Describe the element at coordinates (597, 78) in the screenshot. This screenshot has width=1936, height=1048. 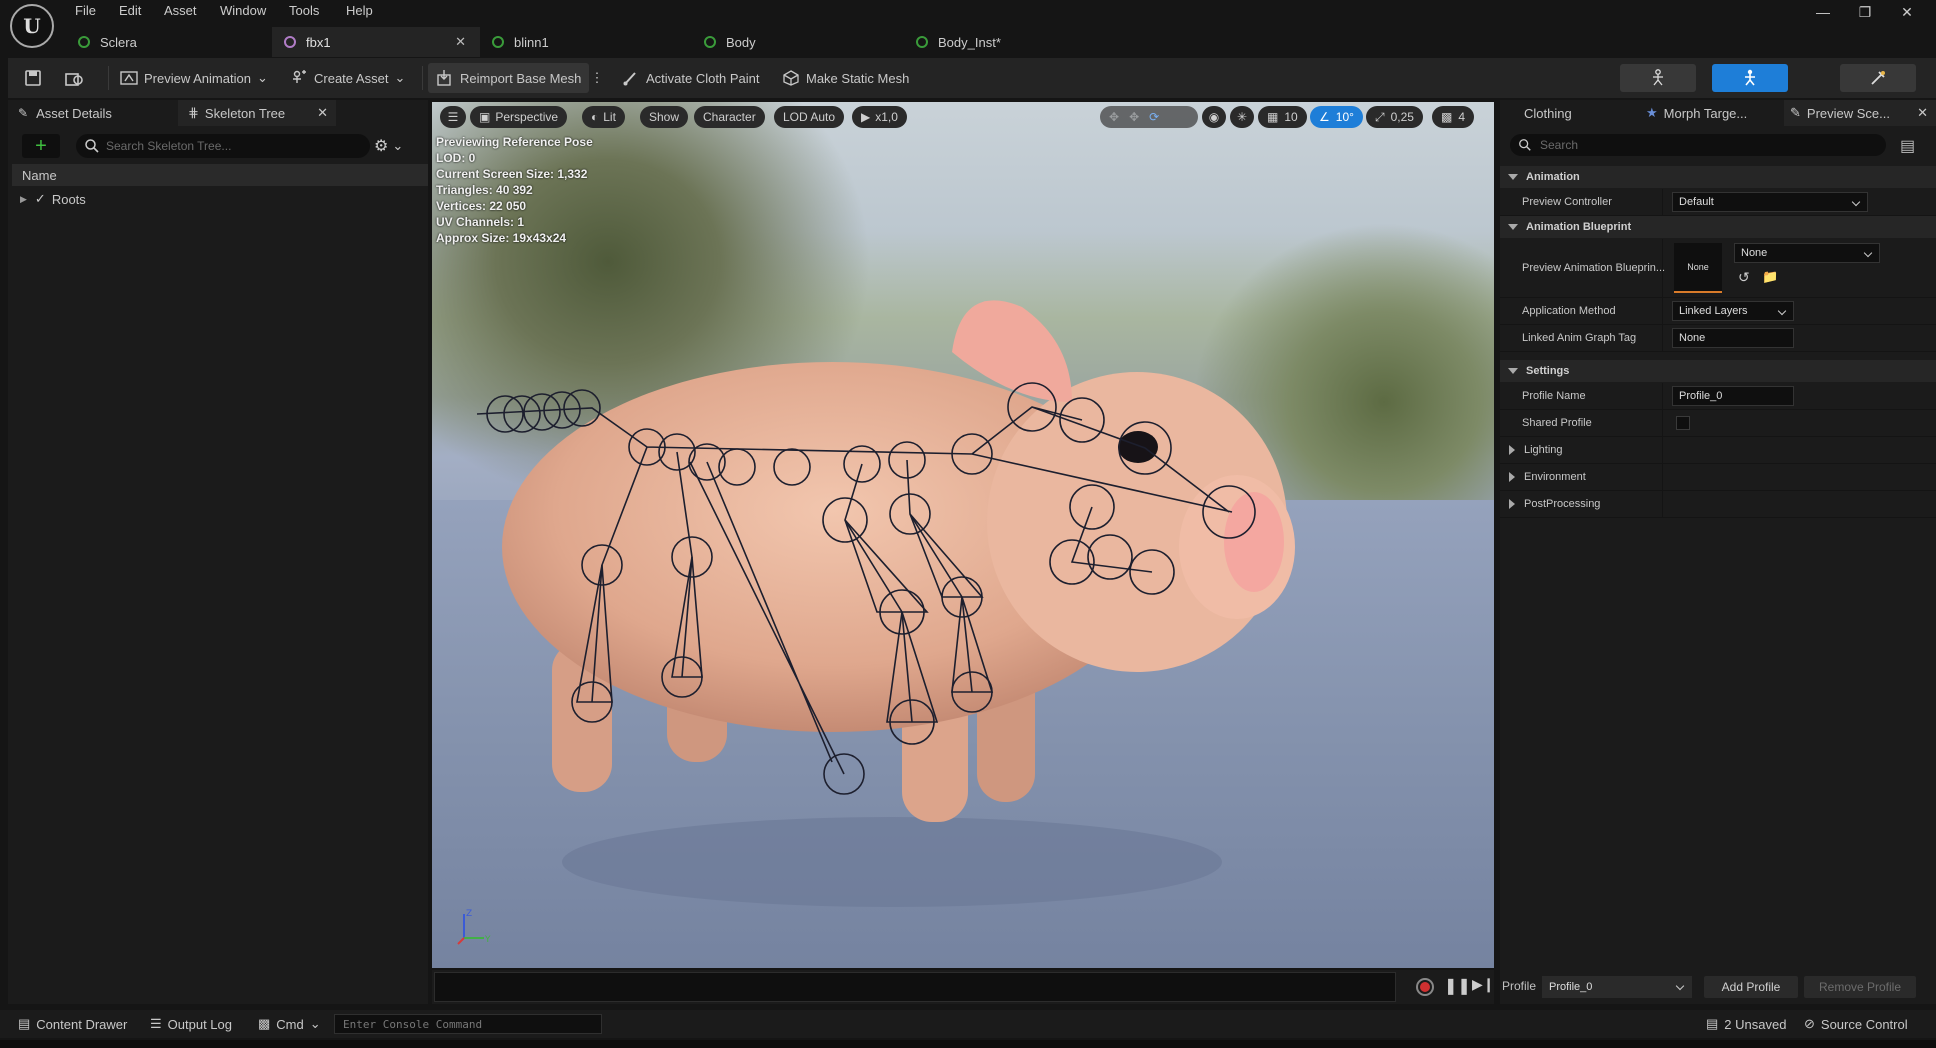
I see `more-options-icon: ⋮` at that location.